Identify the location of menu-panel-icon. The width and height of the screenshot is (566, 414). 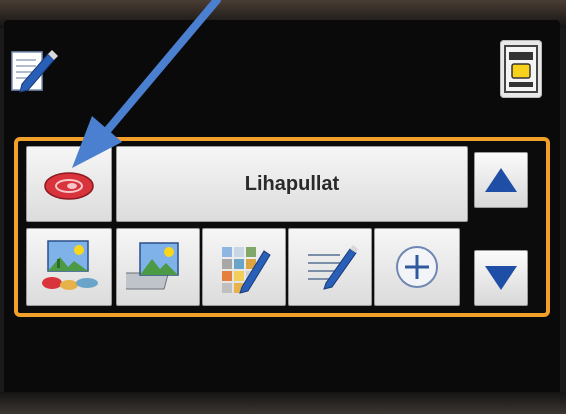
(521, 69).